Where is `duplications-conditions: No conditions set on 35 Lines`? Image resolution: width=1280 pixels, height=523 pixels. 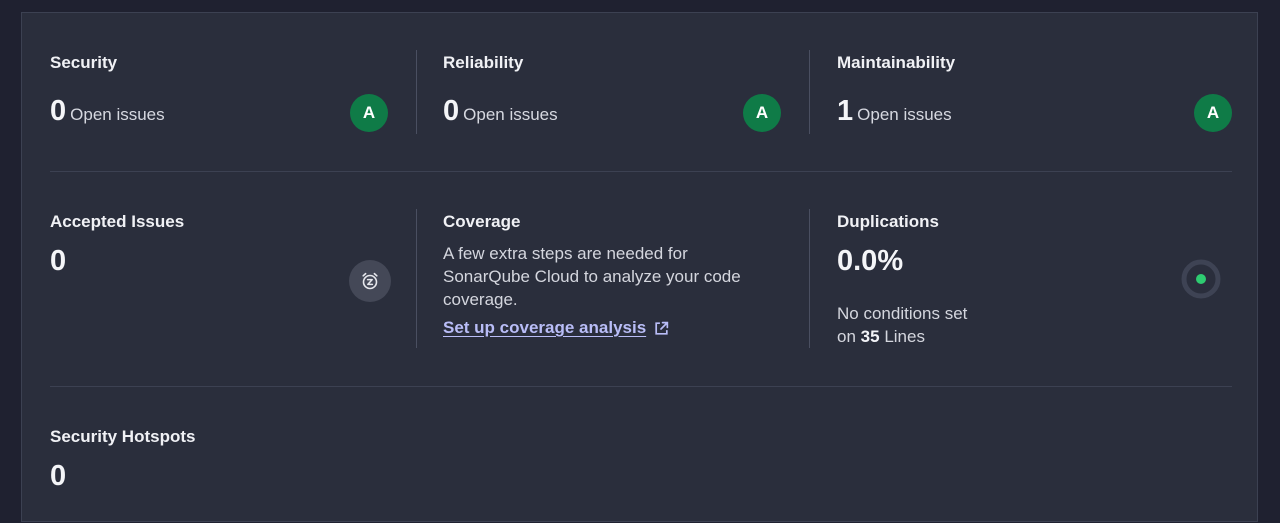
duplications-conditions: No conditions set on 35 Lines is located at coordinates (902, 325).